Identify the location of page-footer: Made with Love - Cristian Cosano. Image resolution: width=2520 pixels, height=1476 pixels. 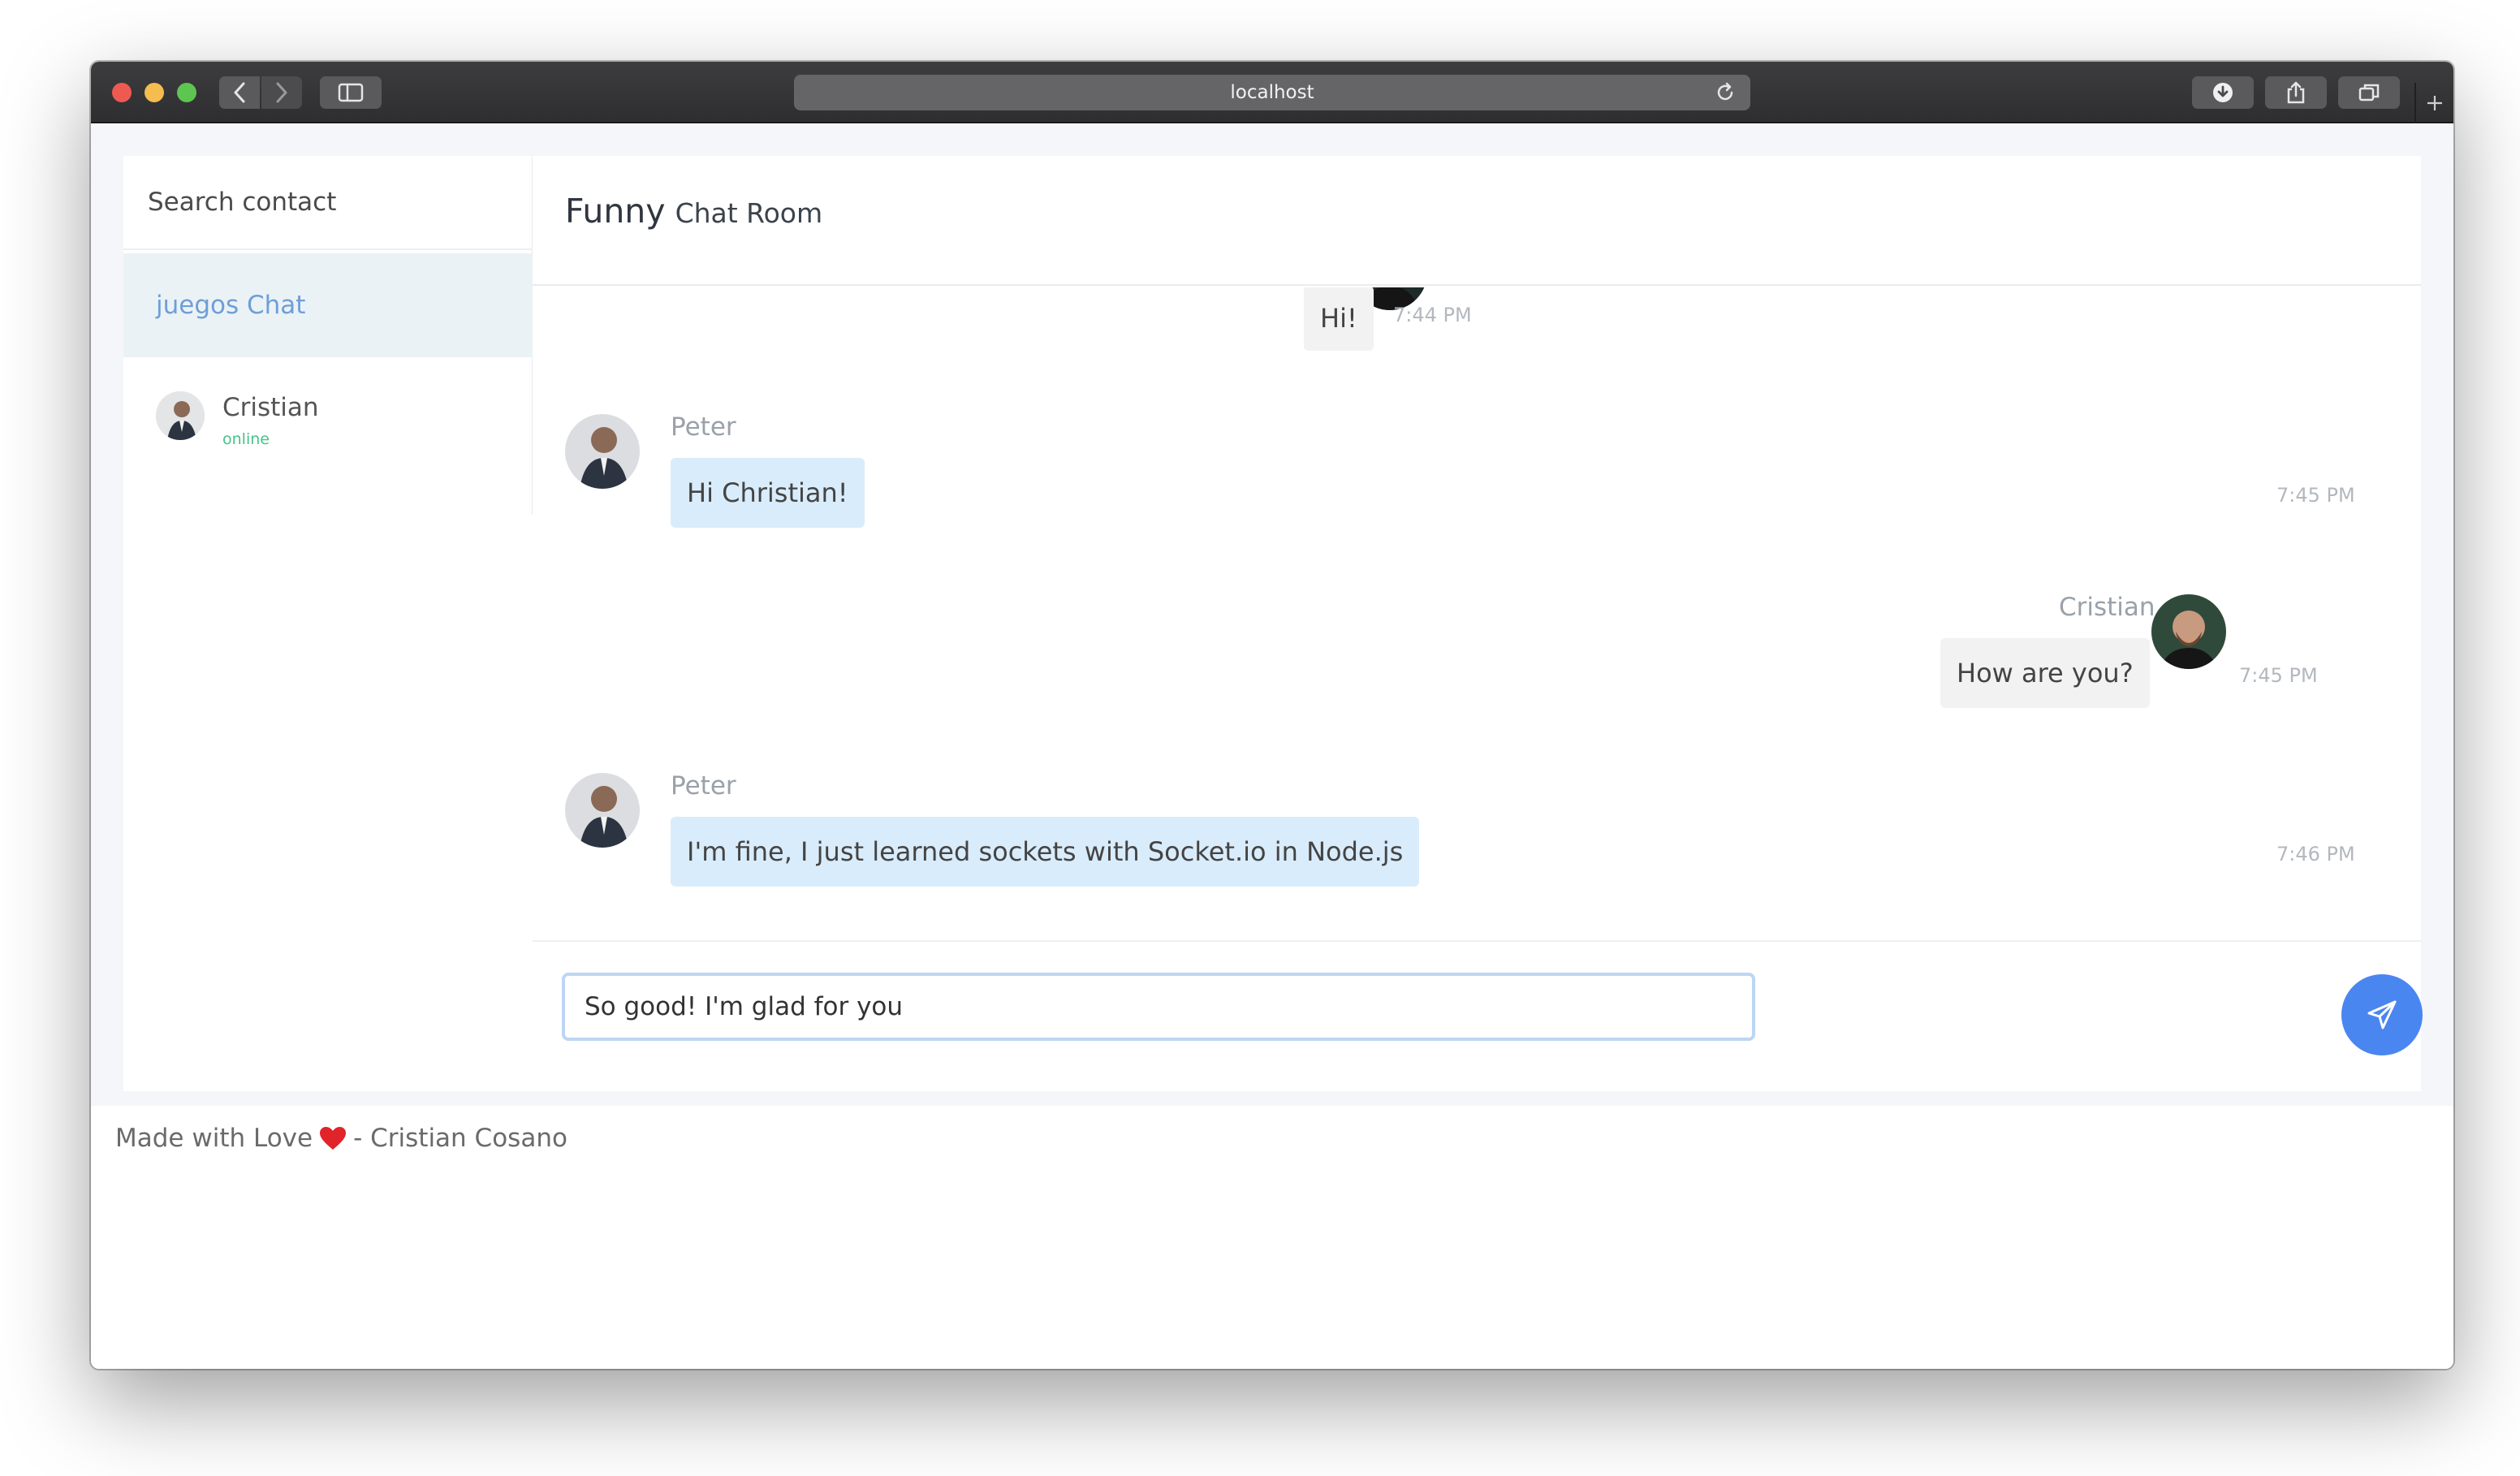
(341, 1138).